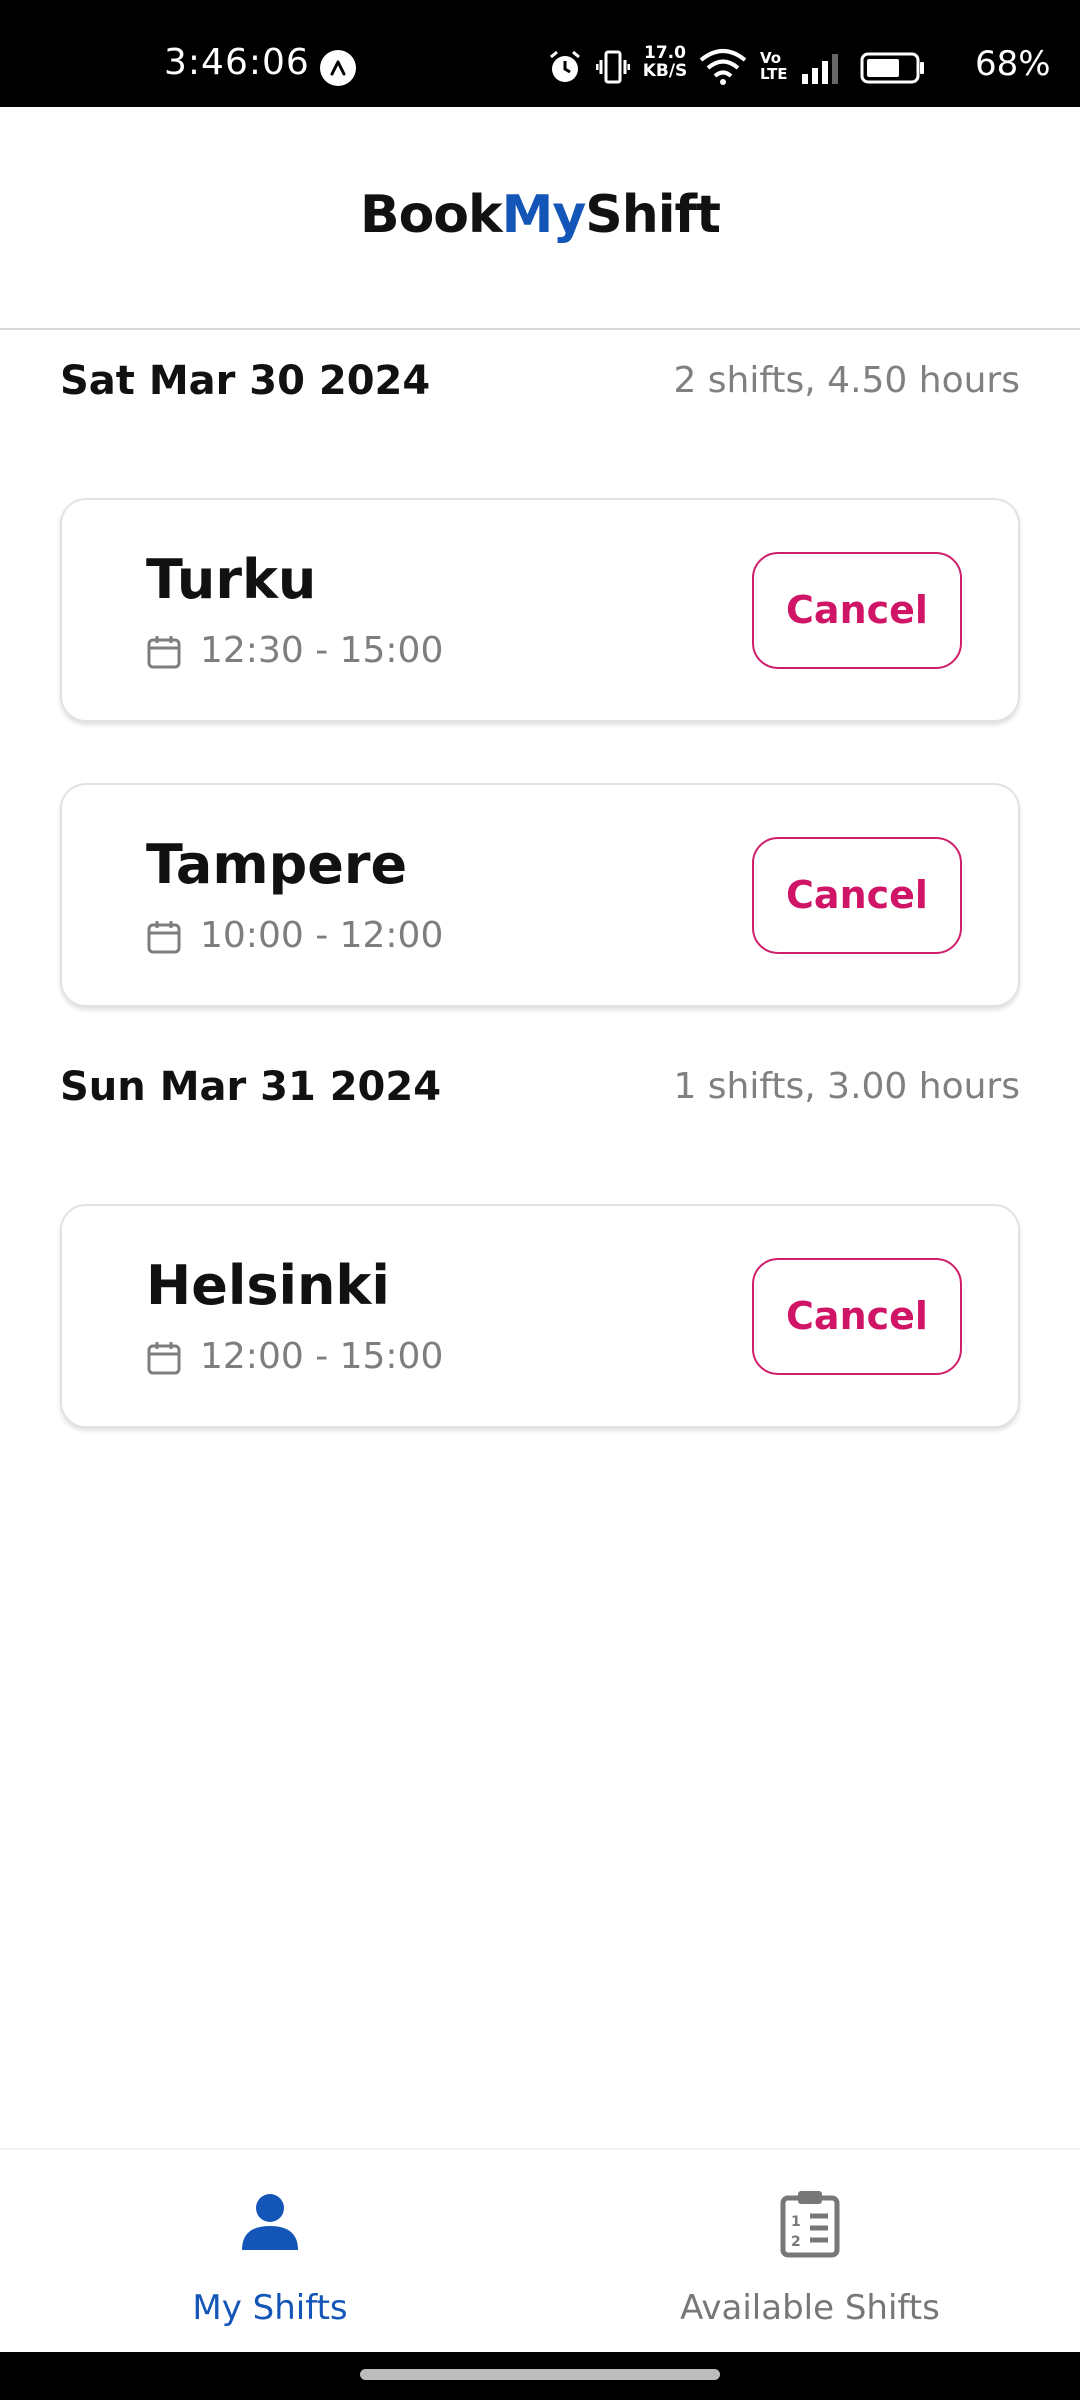 The height and width of the screenshot is (2400, 1080). I want to click on shift-card: Turku 12:30 - 15:00 Cancel, so click(540, 610).